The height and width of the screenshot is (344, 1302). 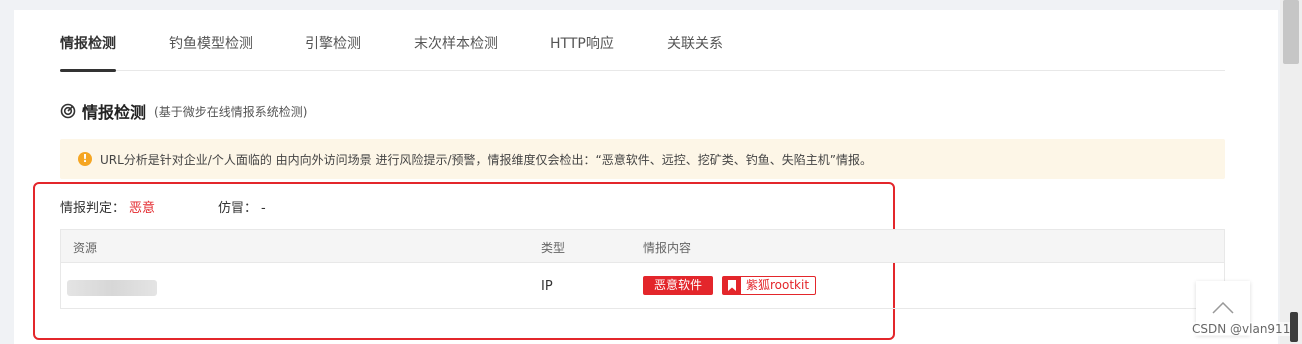 I want to click on tab-http-response: HTTP响应, so click(x=582, y=51).